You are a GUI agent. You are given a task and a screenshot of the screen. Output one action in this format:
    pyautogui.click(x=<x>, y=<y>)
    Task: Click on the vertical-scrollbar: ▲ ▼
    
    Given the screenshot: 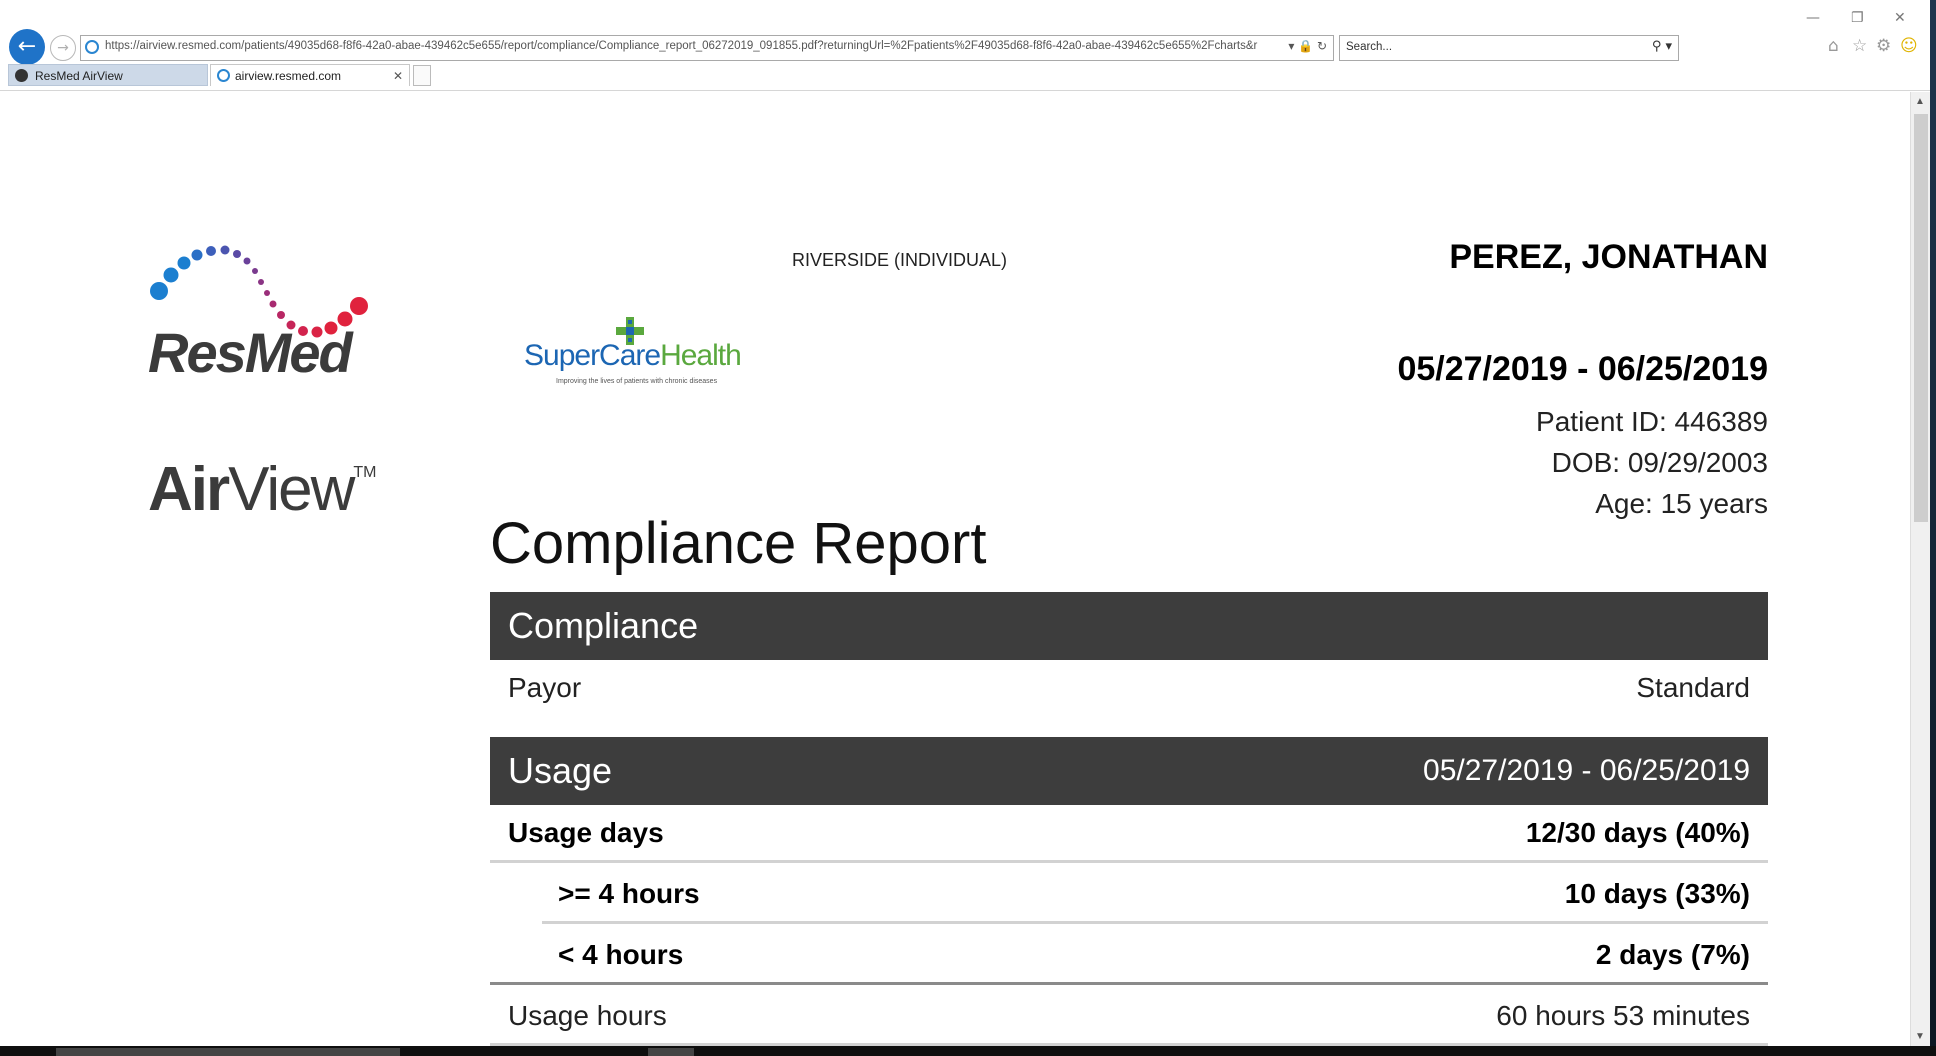 What is the action you would take?
    pyautogui.click(x=1920, y=569)
    